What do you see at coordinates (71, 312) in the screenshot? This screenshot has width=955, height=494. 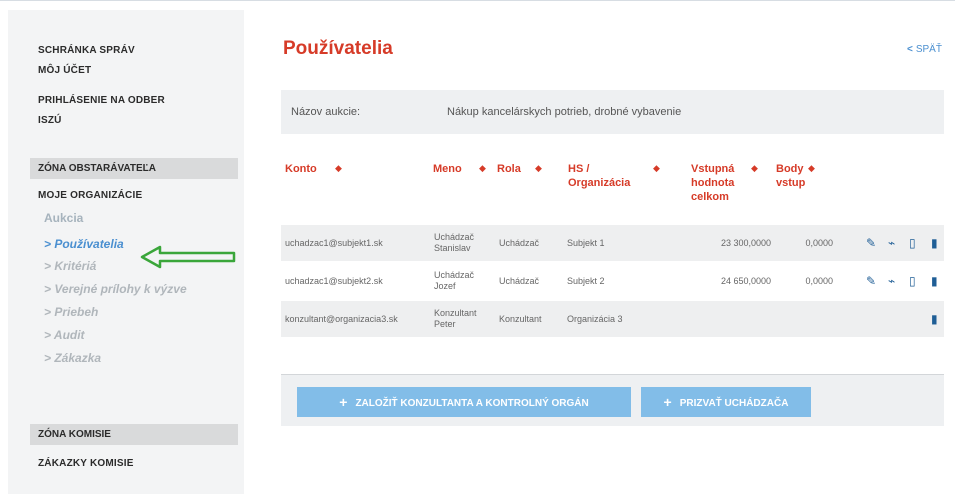 I see `sidebar-item-priebeh: > Priebeh` at bounding box center [71, 312].